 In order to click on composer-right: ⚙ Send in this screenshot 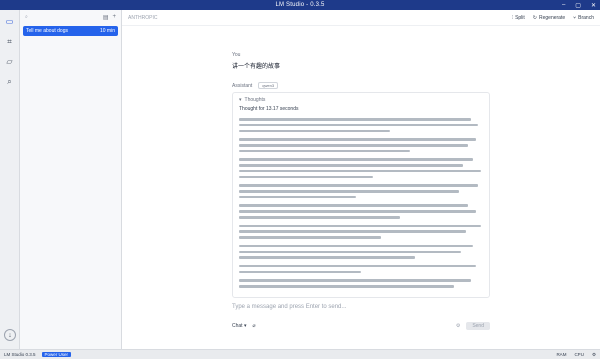, I will do `click(473, 326)`.